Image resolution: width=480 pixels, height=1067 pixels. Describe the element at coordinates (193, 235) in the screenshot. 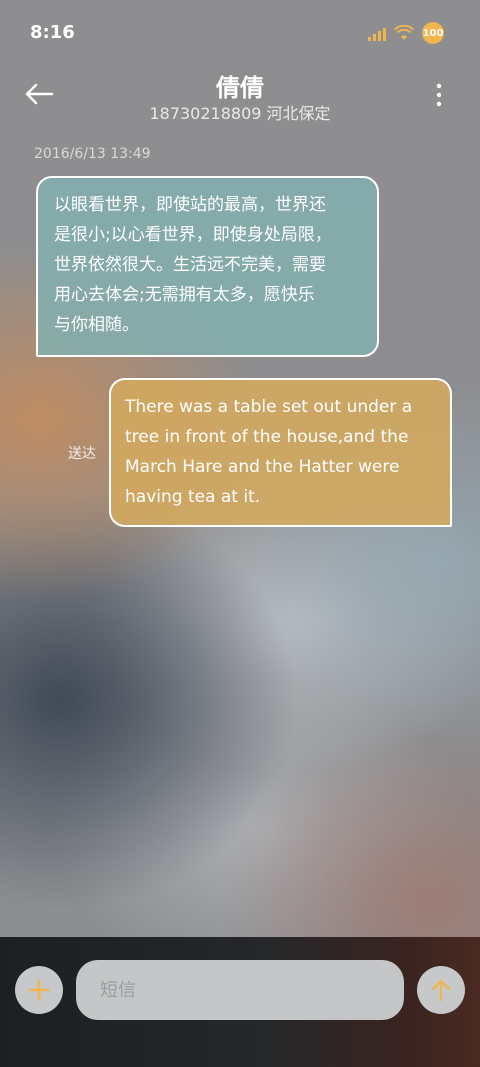

I see `message-line: 是很小;以心看世界，即使身处局限，` at that location.